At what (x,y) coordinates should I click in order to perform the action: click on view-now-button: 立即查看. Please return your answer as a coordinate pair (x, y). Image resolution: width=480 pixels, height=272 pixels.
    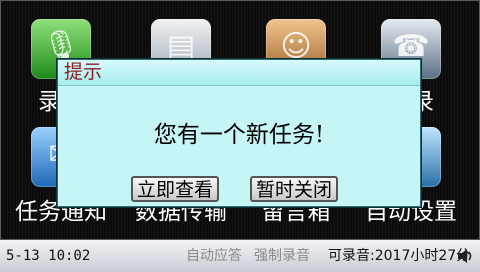
    Looking at the image, I should click on (175, 189).